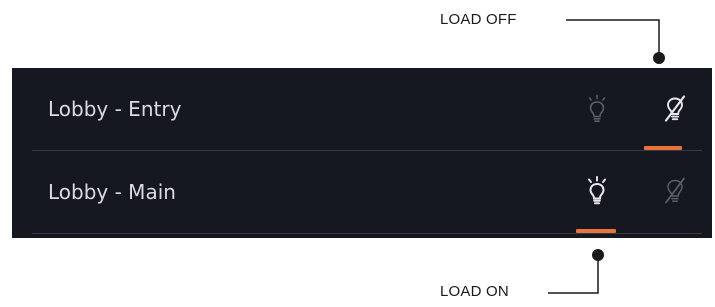 This screenshot has width=715, height=307. I want to click on load-name: Lobby - Entry, so click(115, 109).